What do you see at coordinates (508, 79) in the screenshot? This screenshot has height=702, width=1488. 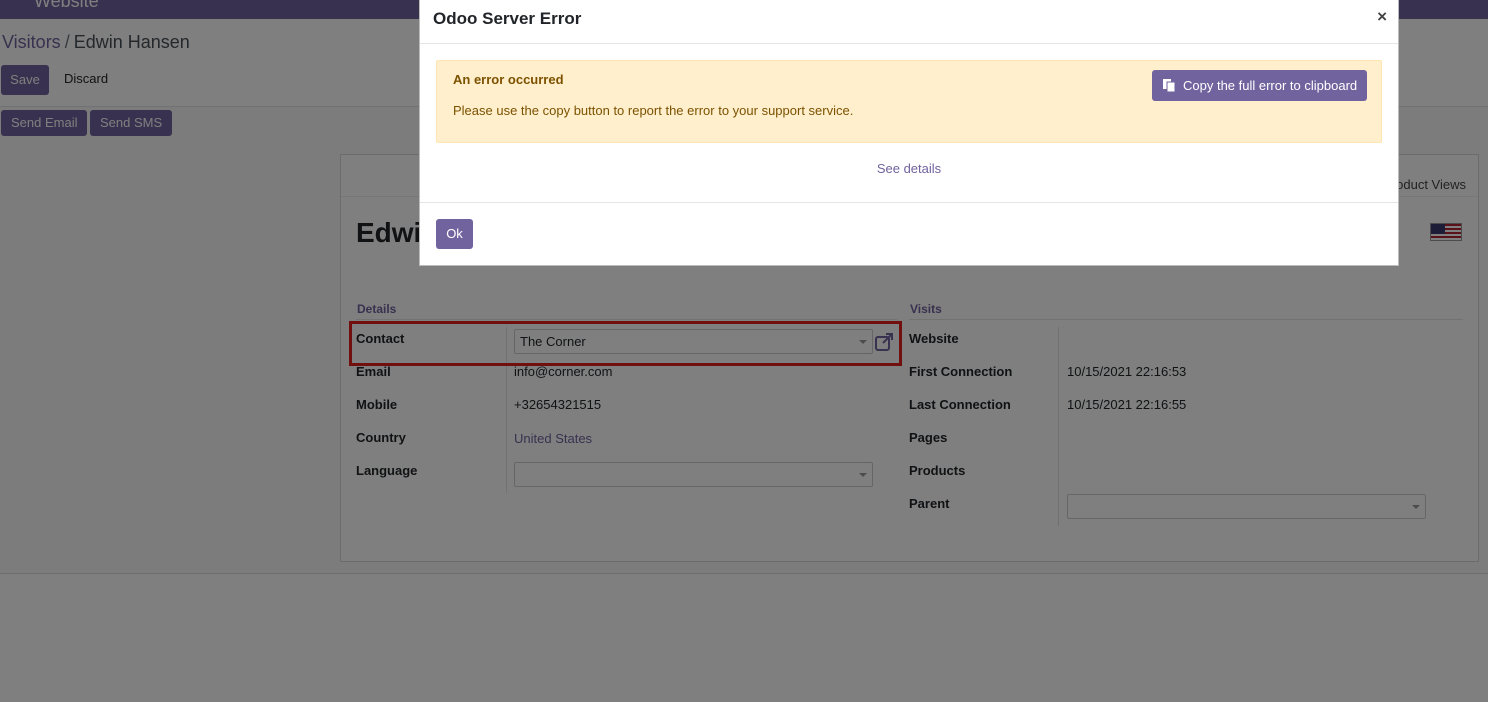 I see `alert-title: An error occurred` at bounding box center [508, 79].